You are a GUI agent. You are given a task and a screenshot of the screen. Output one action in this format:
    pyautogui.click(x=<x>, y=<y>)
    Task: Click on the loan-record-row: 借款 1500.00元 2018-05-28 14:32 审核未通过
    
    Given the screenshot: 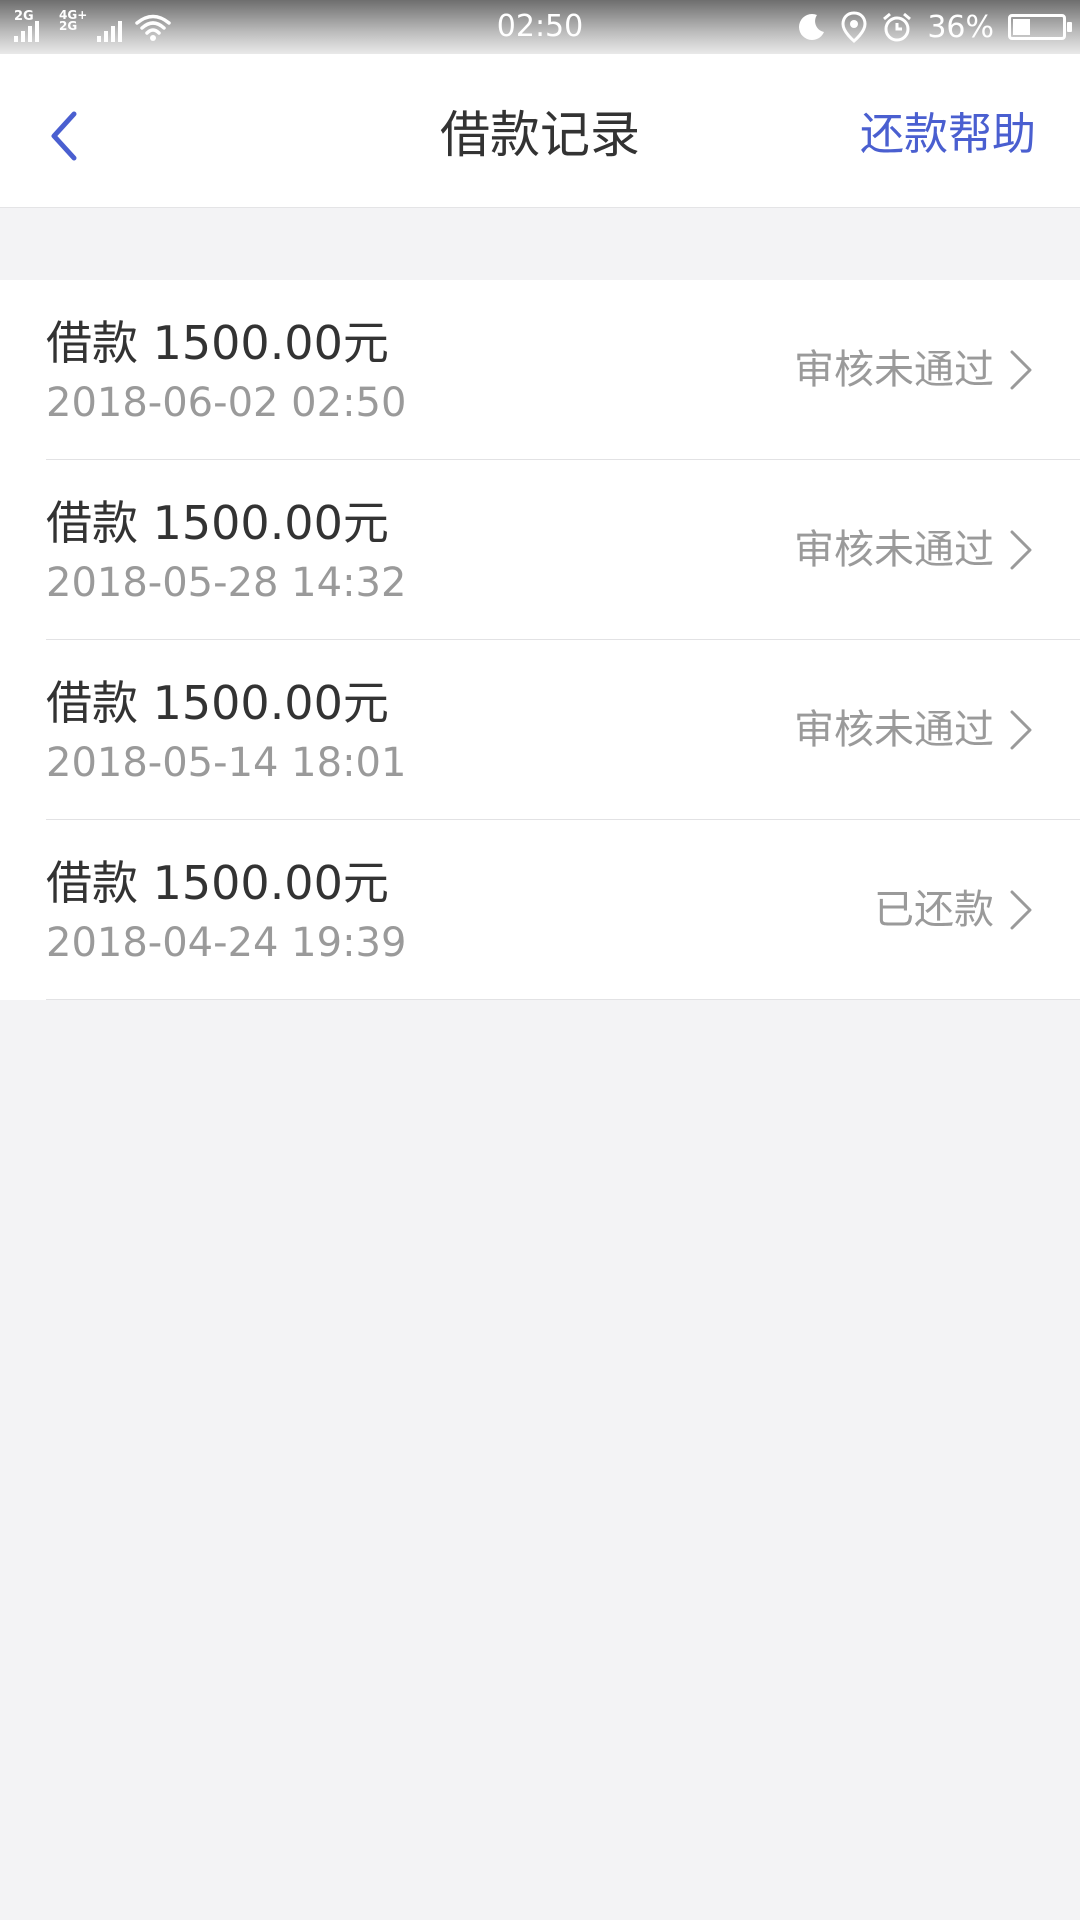 What is the action you would take?
    pyautogui.click(x=540, y=550)
    